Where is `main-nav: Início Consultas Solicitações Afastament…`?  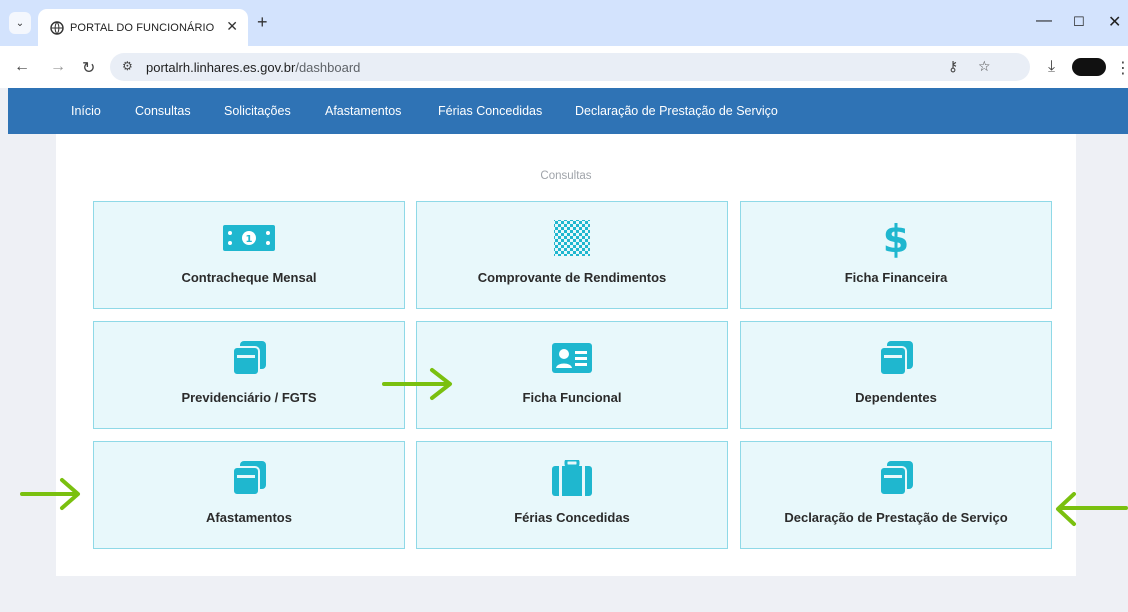
main-nav: Início Consultas Solicitações Afastament… is located at coordinates (568, 111).